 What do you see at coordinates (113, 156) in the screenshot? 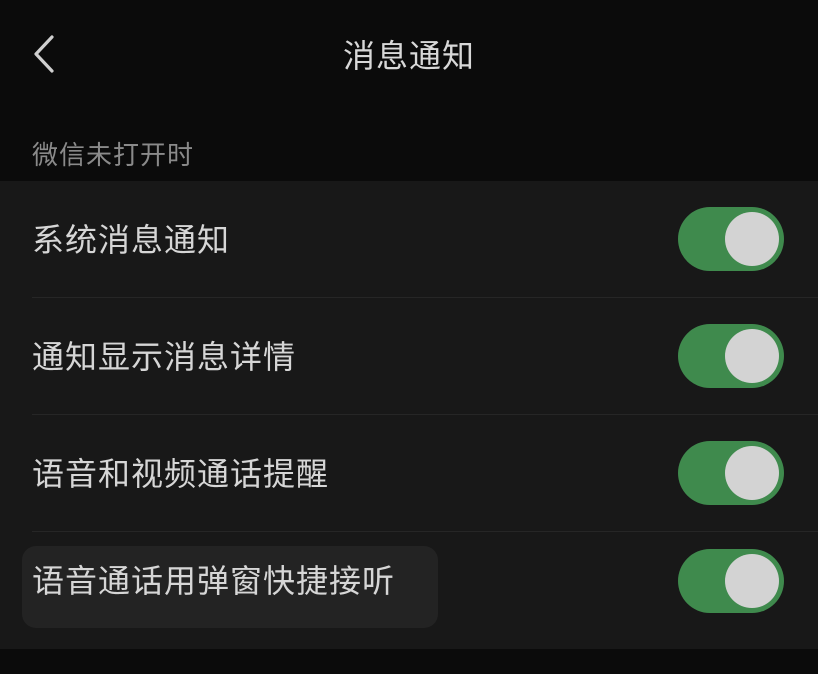
I see `section-header: 微信未打开时` at bounding box center [113, 156].